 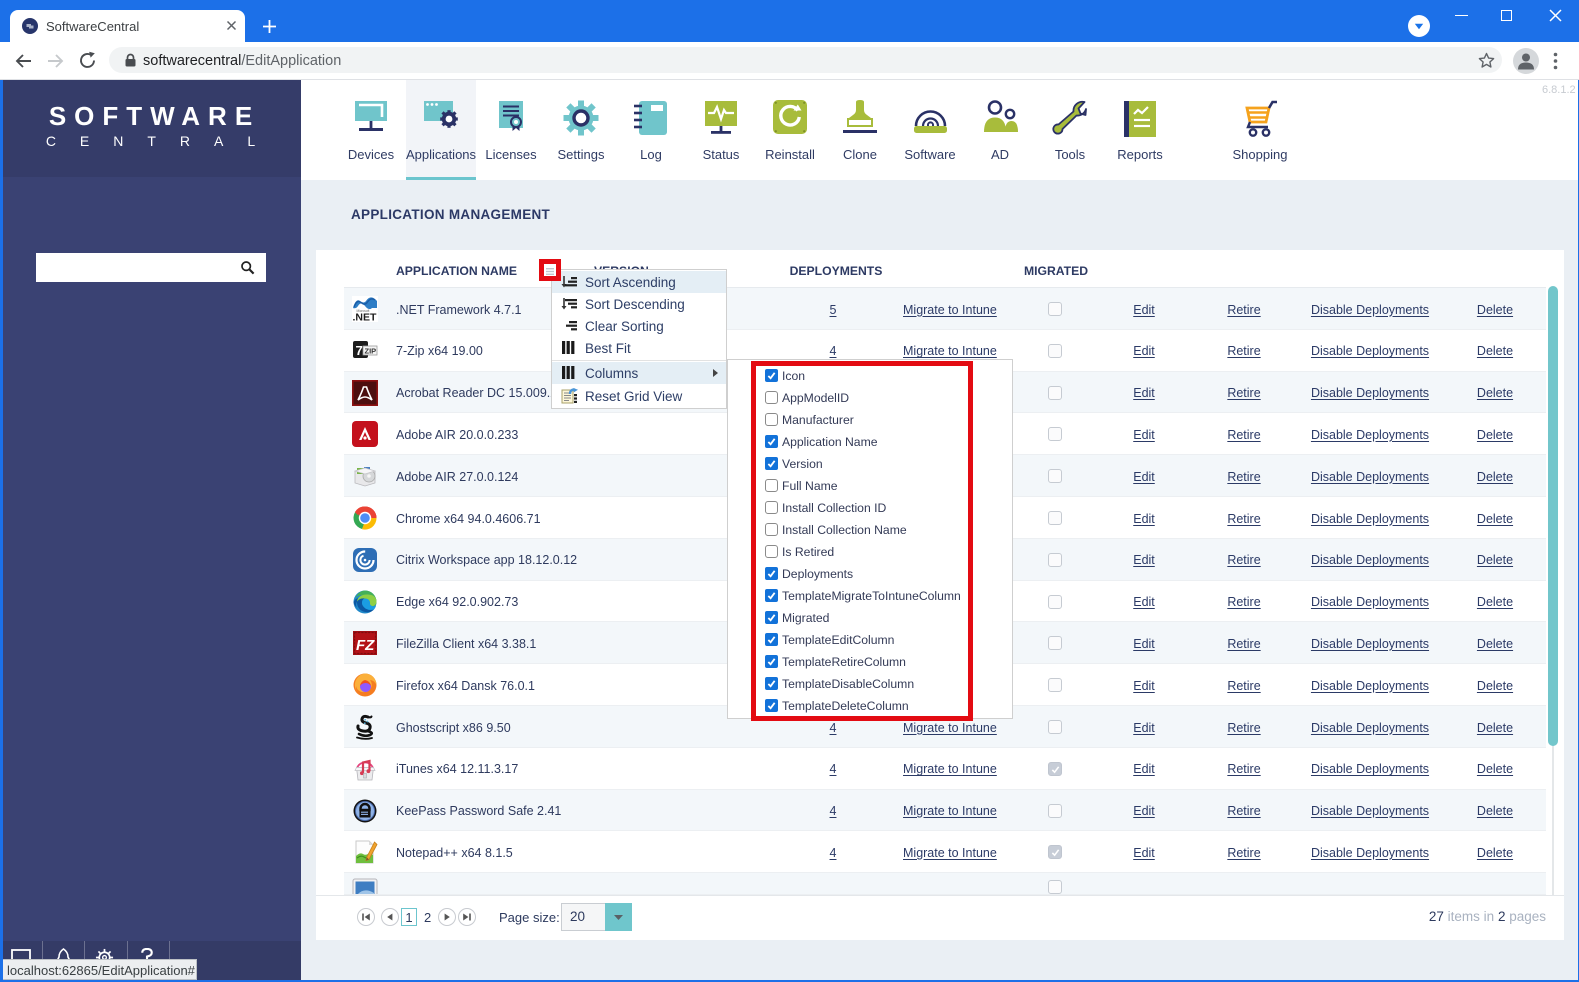 What do you see at coordinates (365, 317) in the screenshot?
I see `svg-text: .NET` at bounding box center [365, 317].